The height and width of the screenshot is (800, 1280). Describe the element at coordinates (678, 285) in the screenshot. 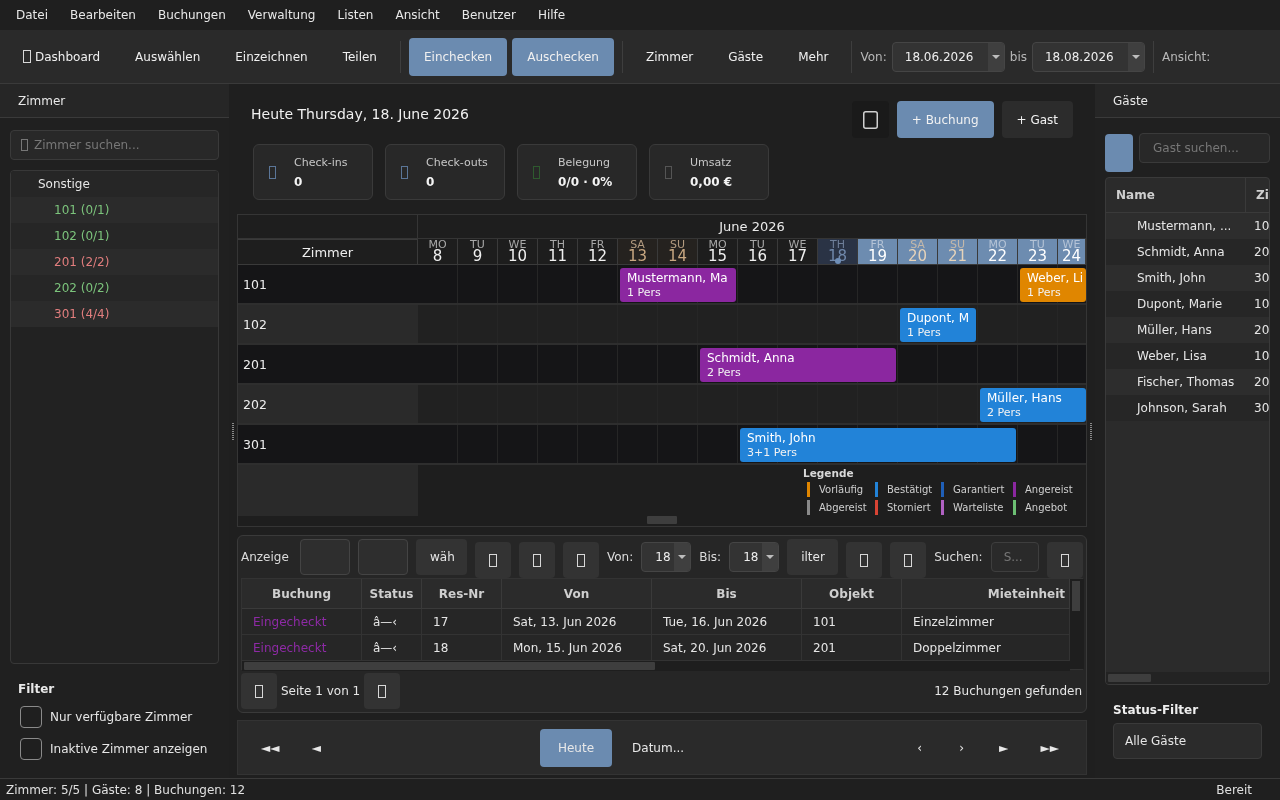

I see `booking-bar: Mustermann, Ma 1 Pers` at that location.